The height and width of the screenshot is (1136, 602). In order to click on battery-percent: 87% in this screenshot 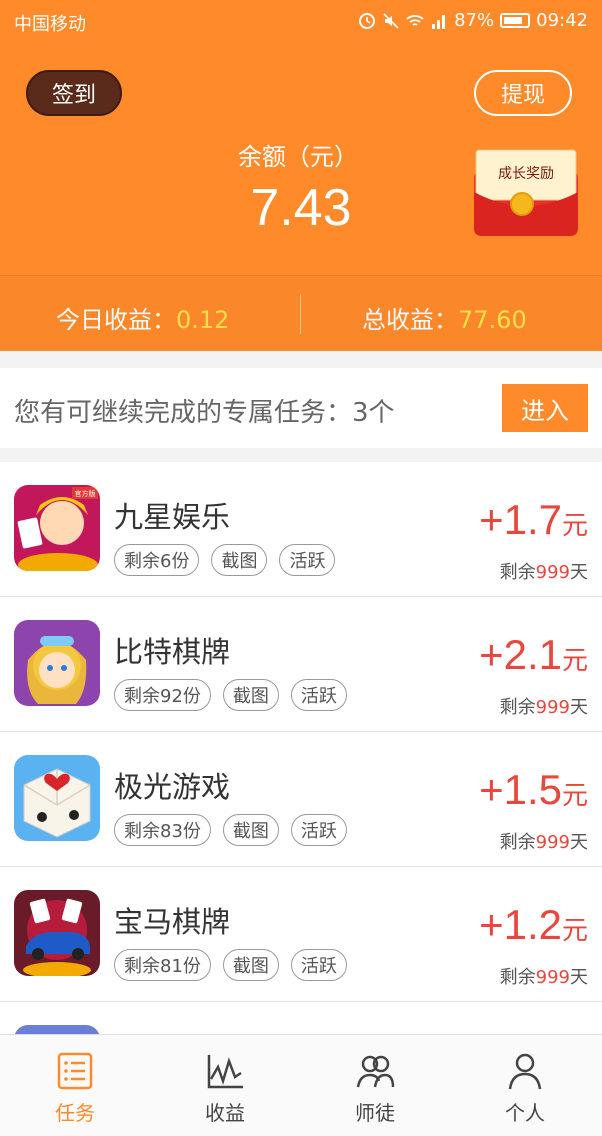, I will do `click(474, 20)`.